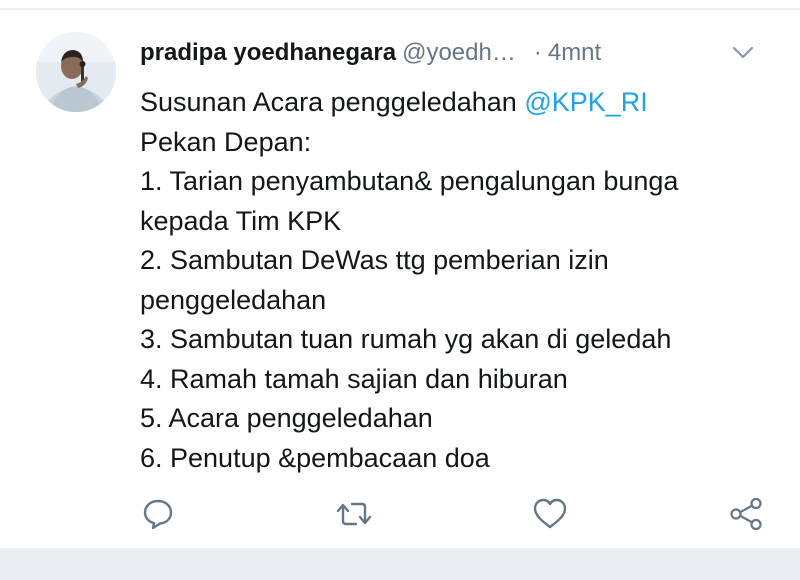 Image resolution: width=800 pixels, height=580 pixels. Describe the element at coordinates (409, 181) in the screenshot. I see `tweet-text-line: 1. Tarian penyambutan& pengalungan bunga` at that location.